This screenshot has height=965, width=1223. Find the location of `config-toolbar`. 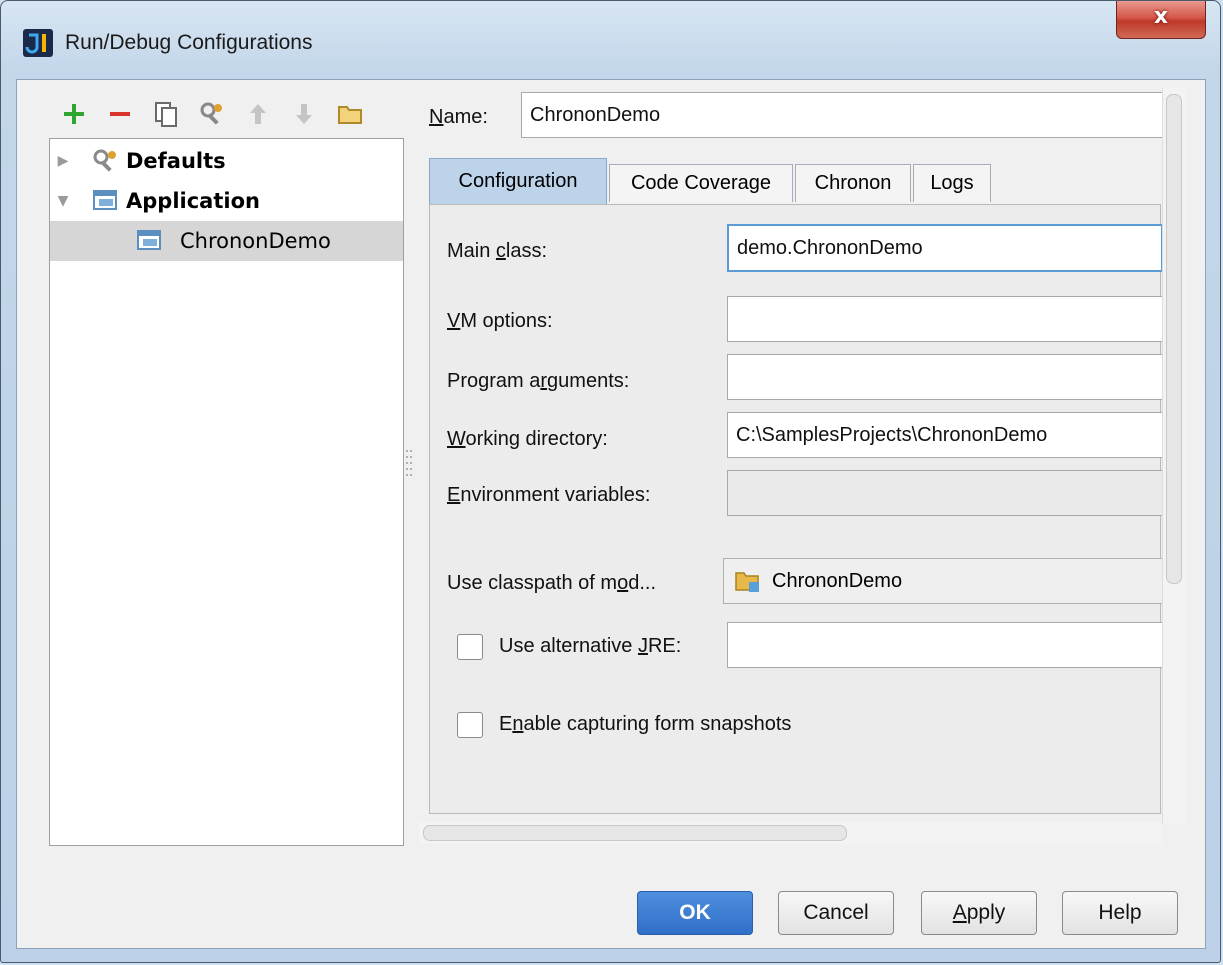

config-toolbar is located at coordinates (212, 114).